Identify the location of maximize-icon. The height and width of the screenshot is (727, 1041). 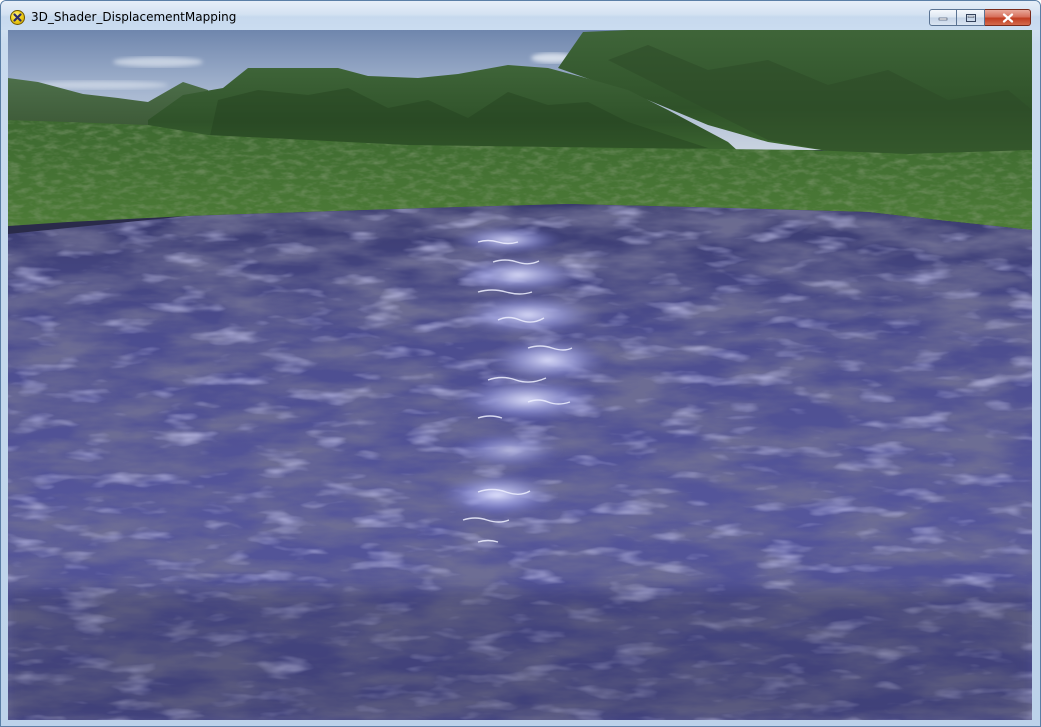
(970, 17).